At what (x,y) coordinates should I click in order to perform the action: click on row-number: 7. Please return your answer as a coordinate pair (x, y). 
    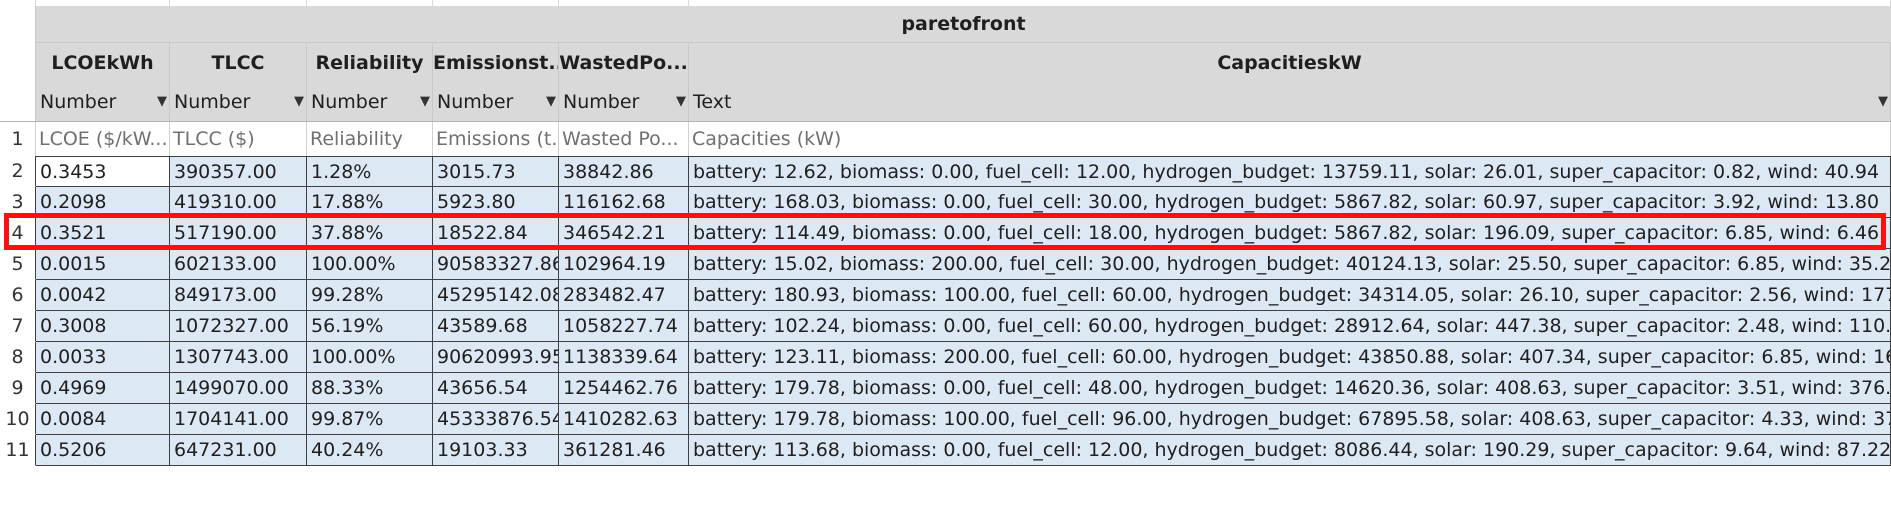
    Looking at the image, I should click on (18, 326).